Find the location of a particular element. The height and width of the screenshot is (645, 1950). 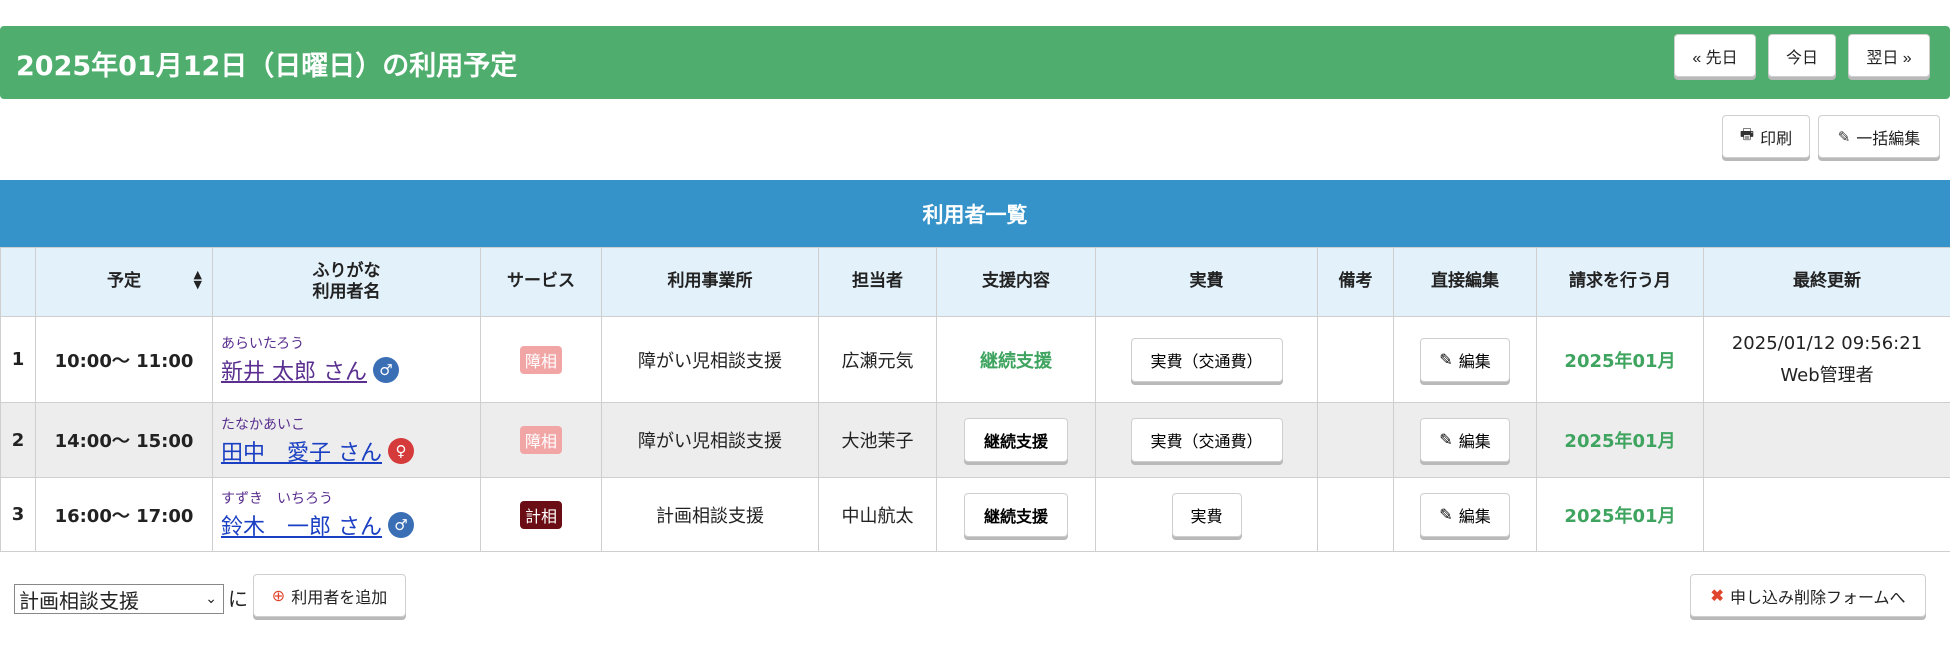

col-index is located at coordinates (18, 282).